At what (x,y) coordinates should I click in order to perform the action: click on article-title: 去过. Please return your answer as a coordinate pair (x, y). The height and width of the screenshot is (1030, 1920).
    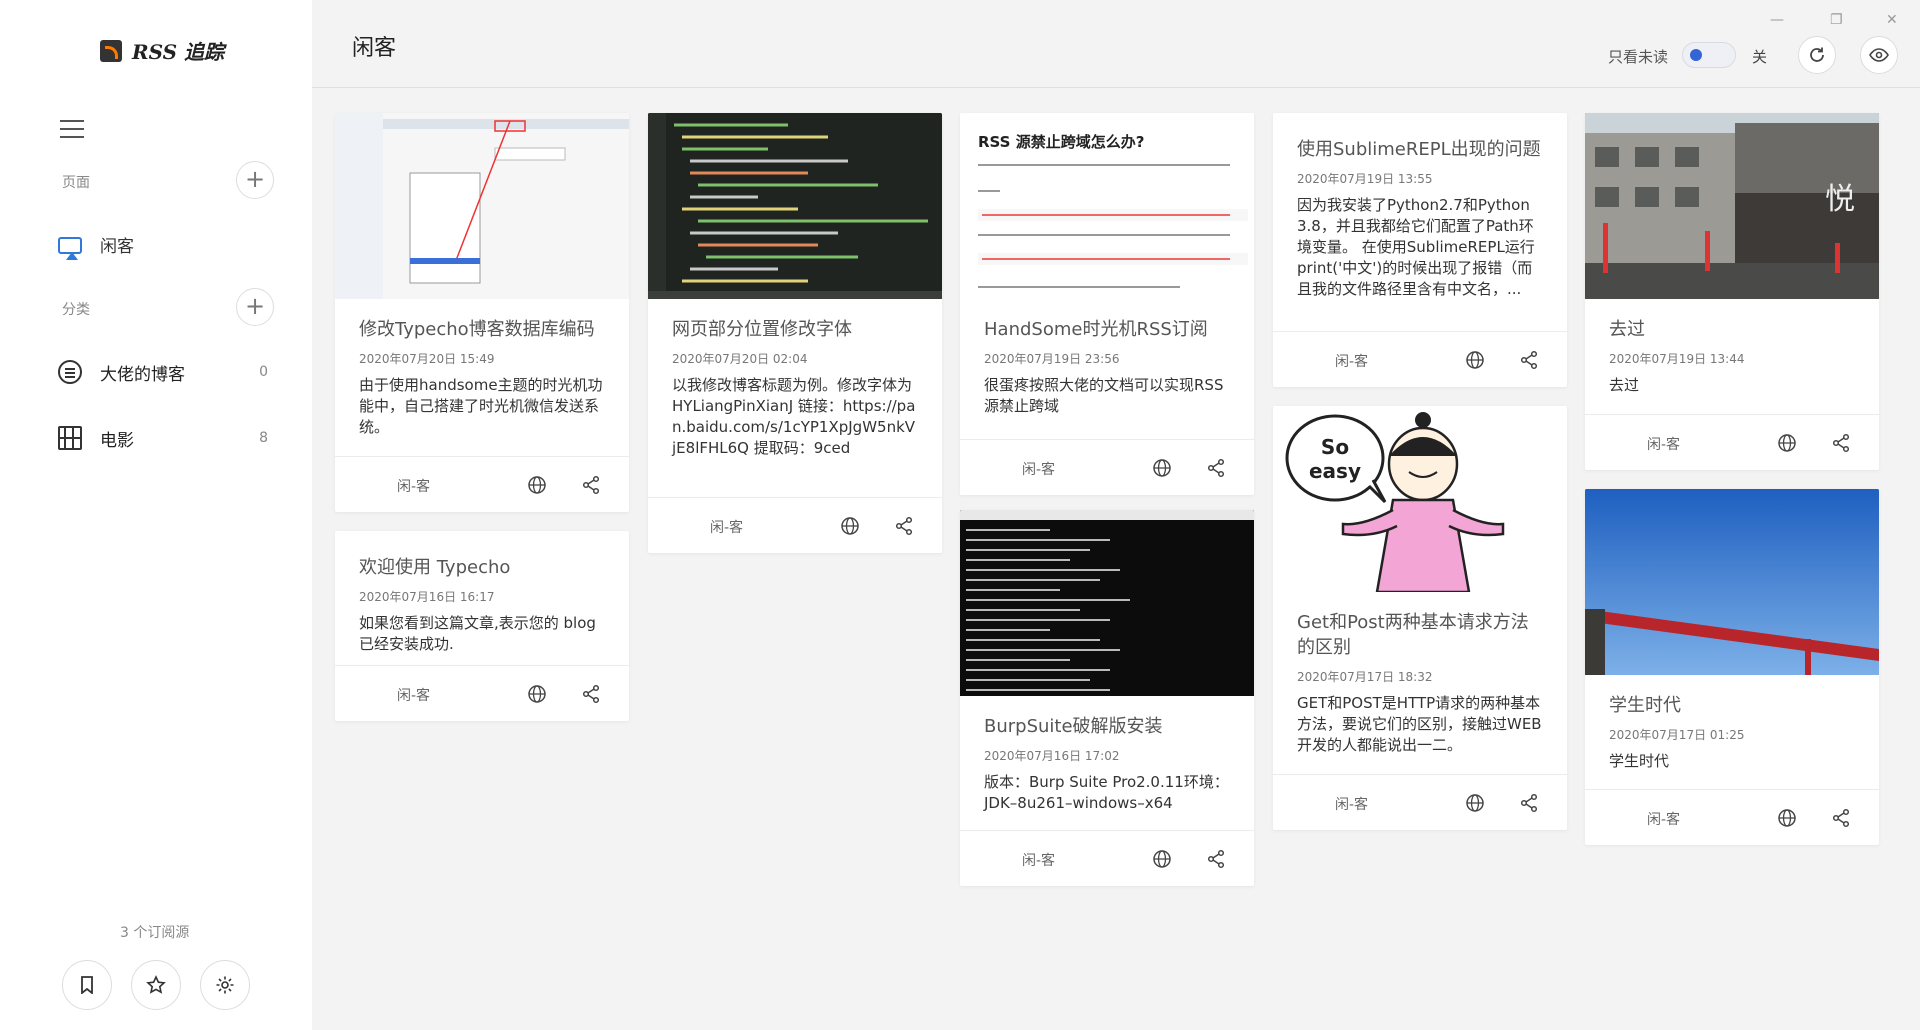
    Looking at the image, I should click on (1732, 329).